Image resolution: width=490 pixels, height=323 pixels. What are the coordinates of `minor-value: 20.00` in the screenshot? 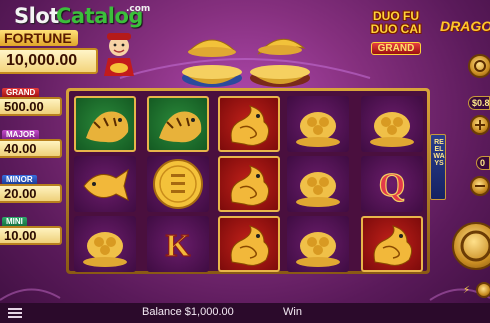 It's located at (20, 193).